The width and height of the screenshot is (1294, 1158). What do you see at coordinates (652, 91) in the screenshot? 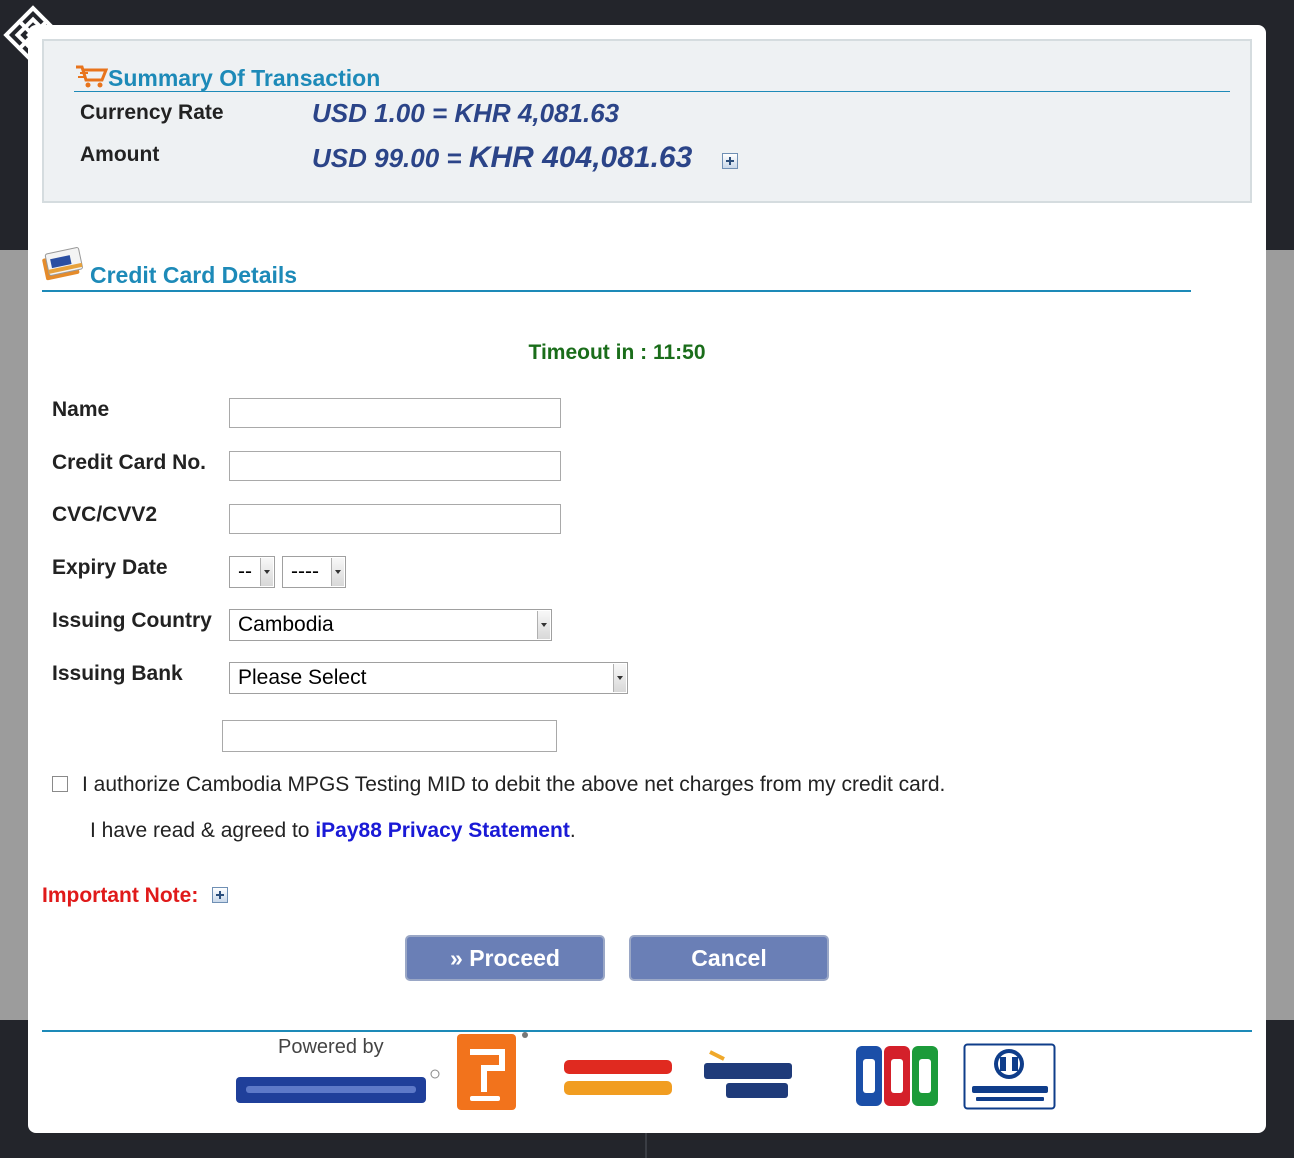
I see `summary-divider` at bounding box center [652, 91].